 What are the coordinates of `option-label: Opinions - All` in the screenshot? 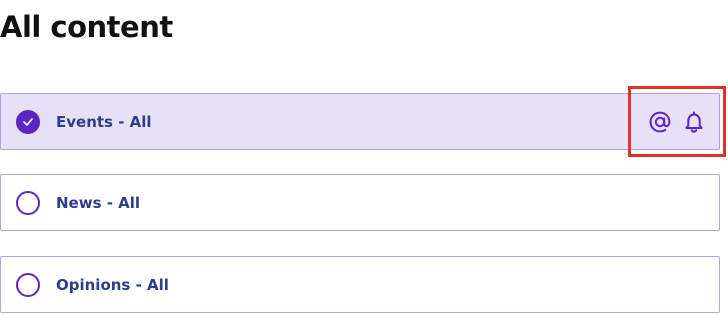 It's located at (112, 284).